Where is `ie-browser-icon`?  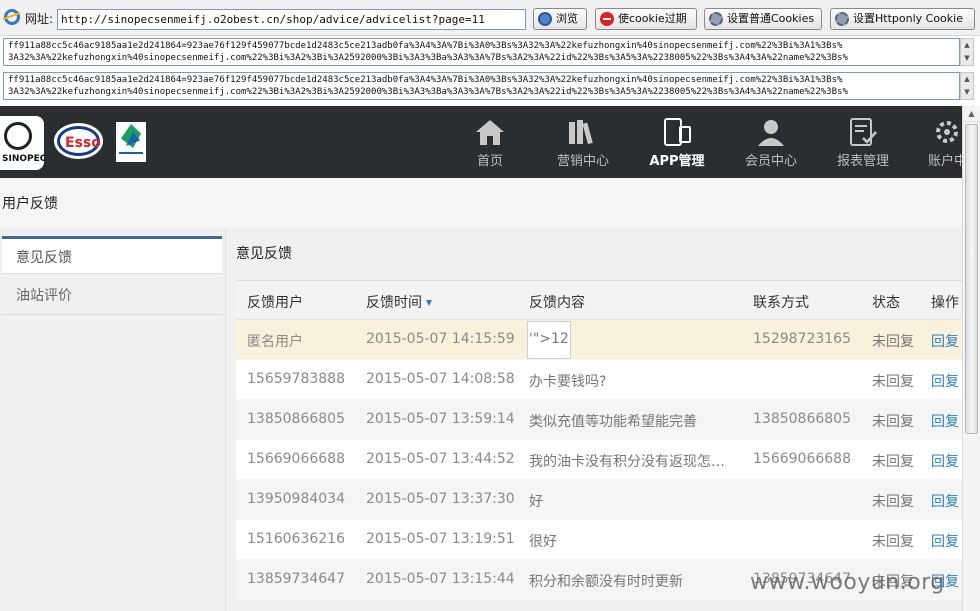
ie-browser-icon is located at coordinates (12, 17).